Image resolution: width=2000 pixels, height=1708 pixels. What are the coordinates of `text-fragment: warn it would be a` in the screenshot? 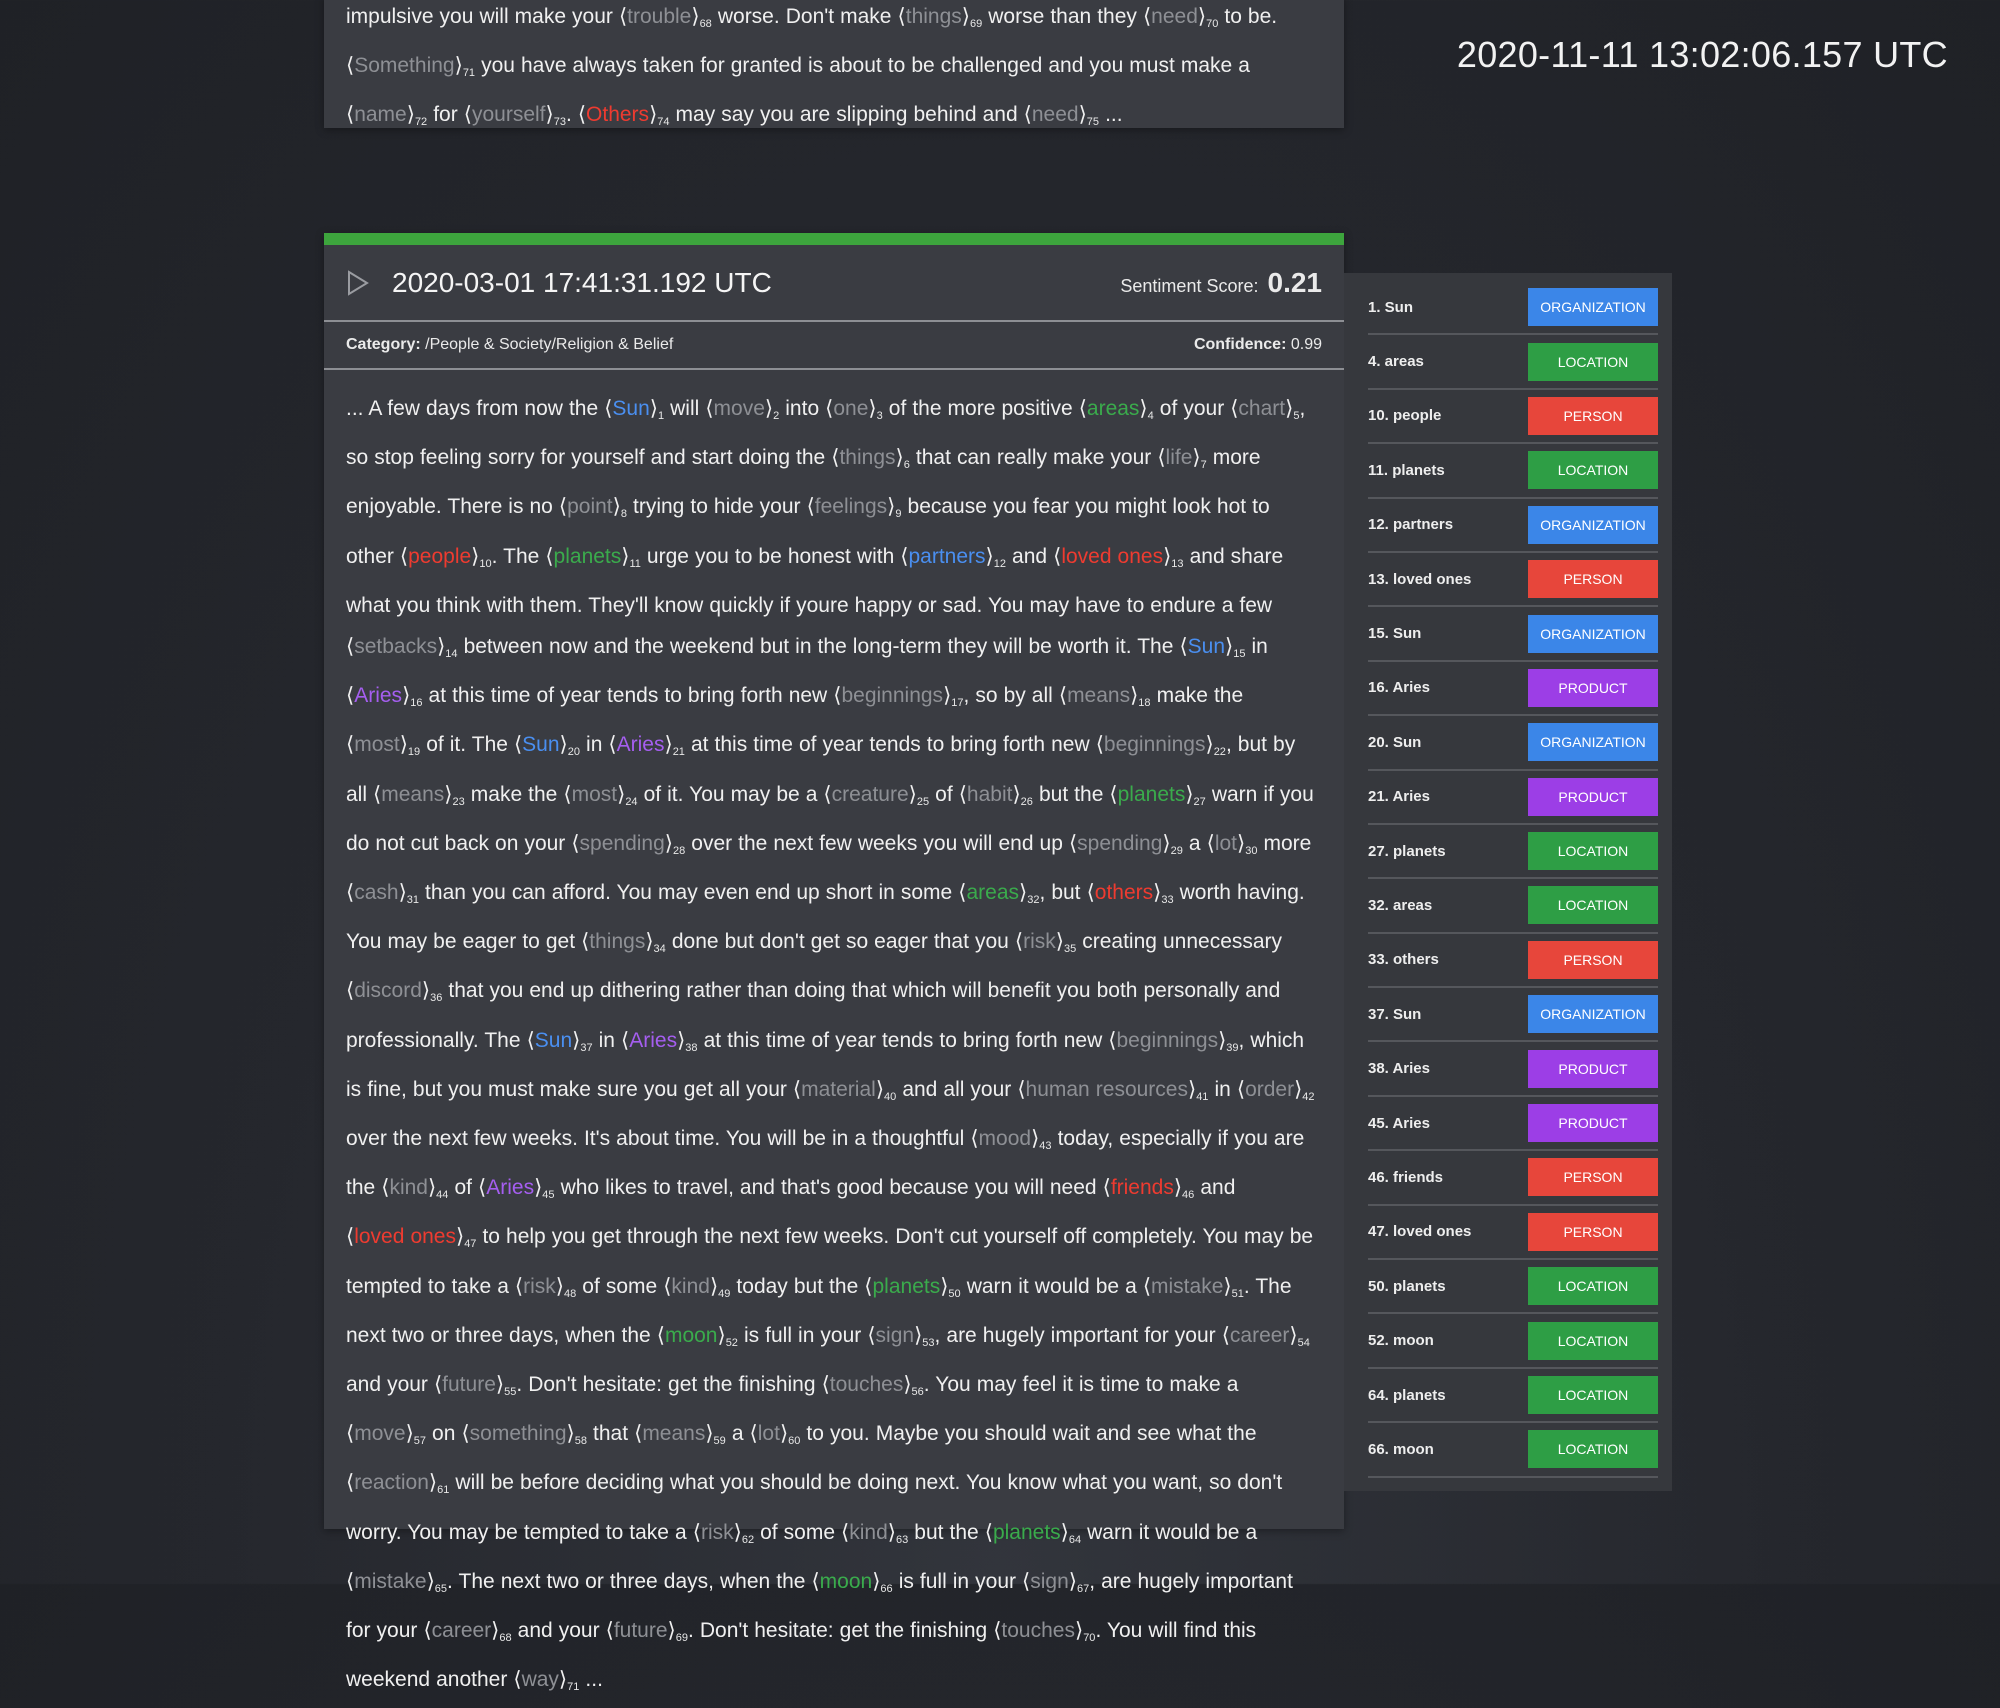 It's located at (1169, 1532).